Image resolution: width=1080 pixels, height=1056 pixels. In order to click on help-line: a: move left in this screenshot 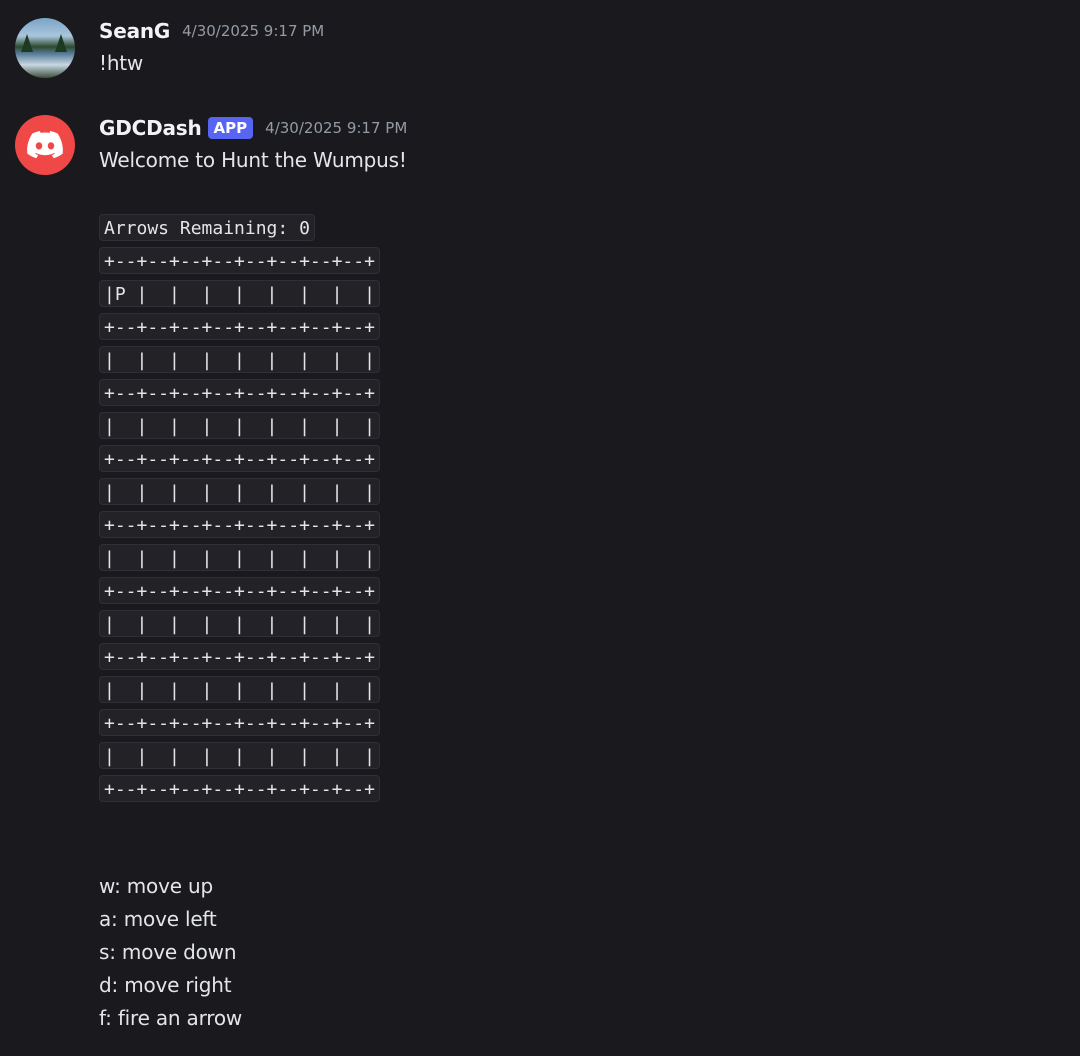, I will do `click(158, 919)`.